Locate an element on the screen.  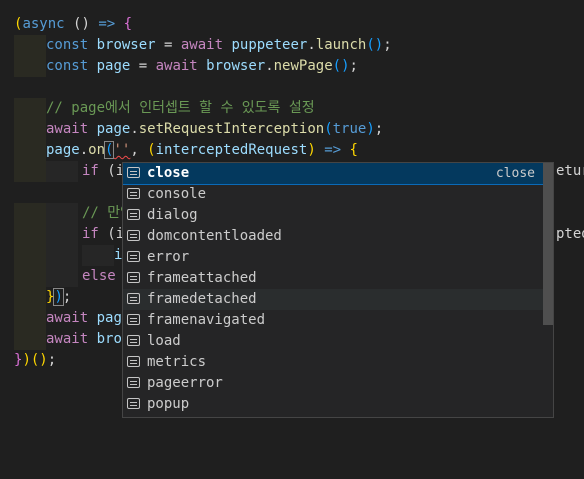
suggest-item-label: popup is located at coordinates (168, 404).